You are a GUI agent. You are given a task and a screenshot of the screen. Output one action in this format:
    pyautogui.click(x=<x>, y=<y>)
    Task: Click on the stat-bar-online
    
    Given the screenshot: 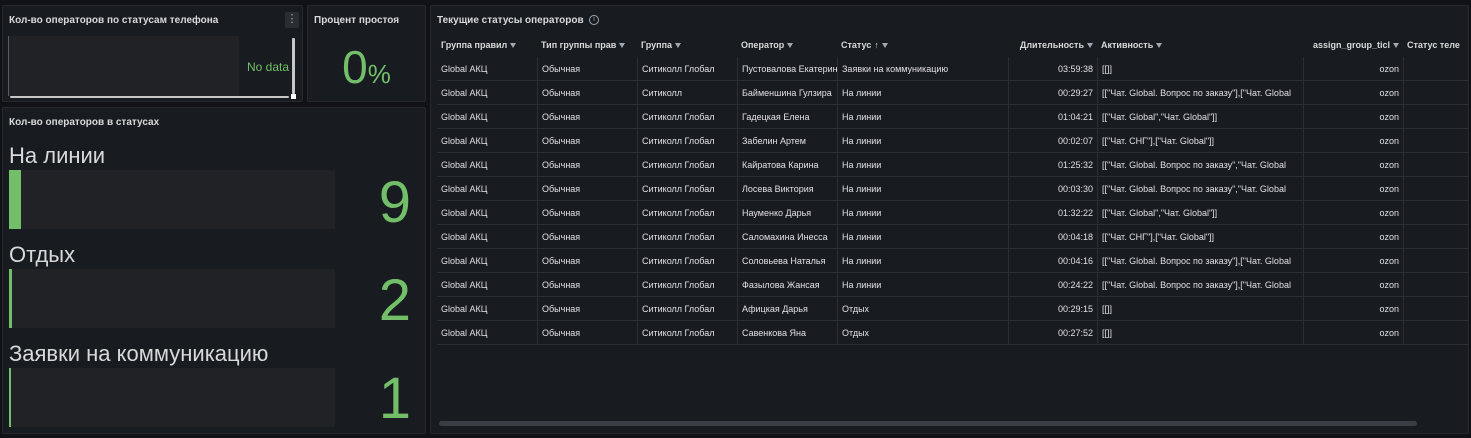 What is the action you would take?
    pyautogui.click(x=172, y=199)
    